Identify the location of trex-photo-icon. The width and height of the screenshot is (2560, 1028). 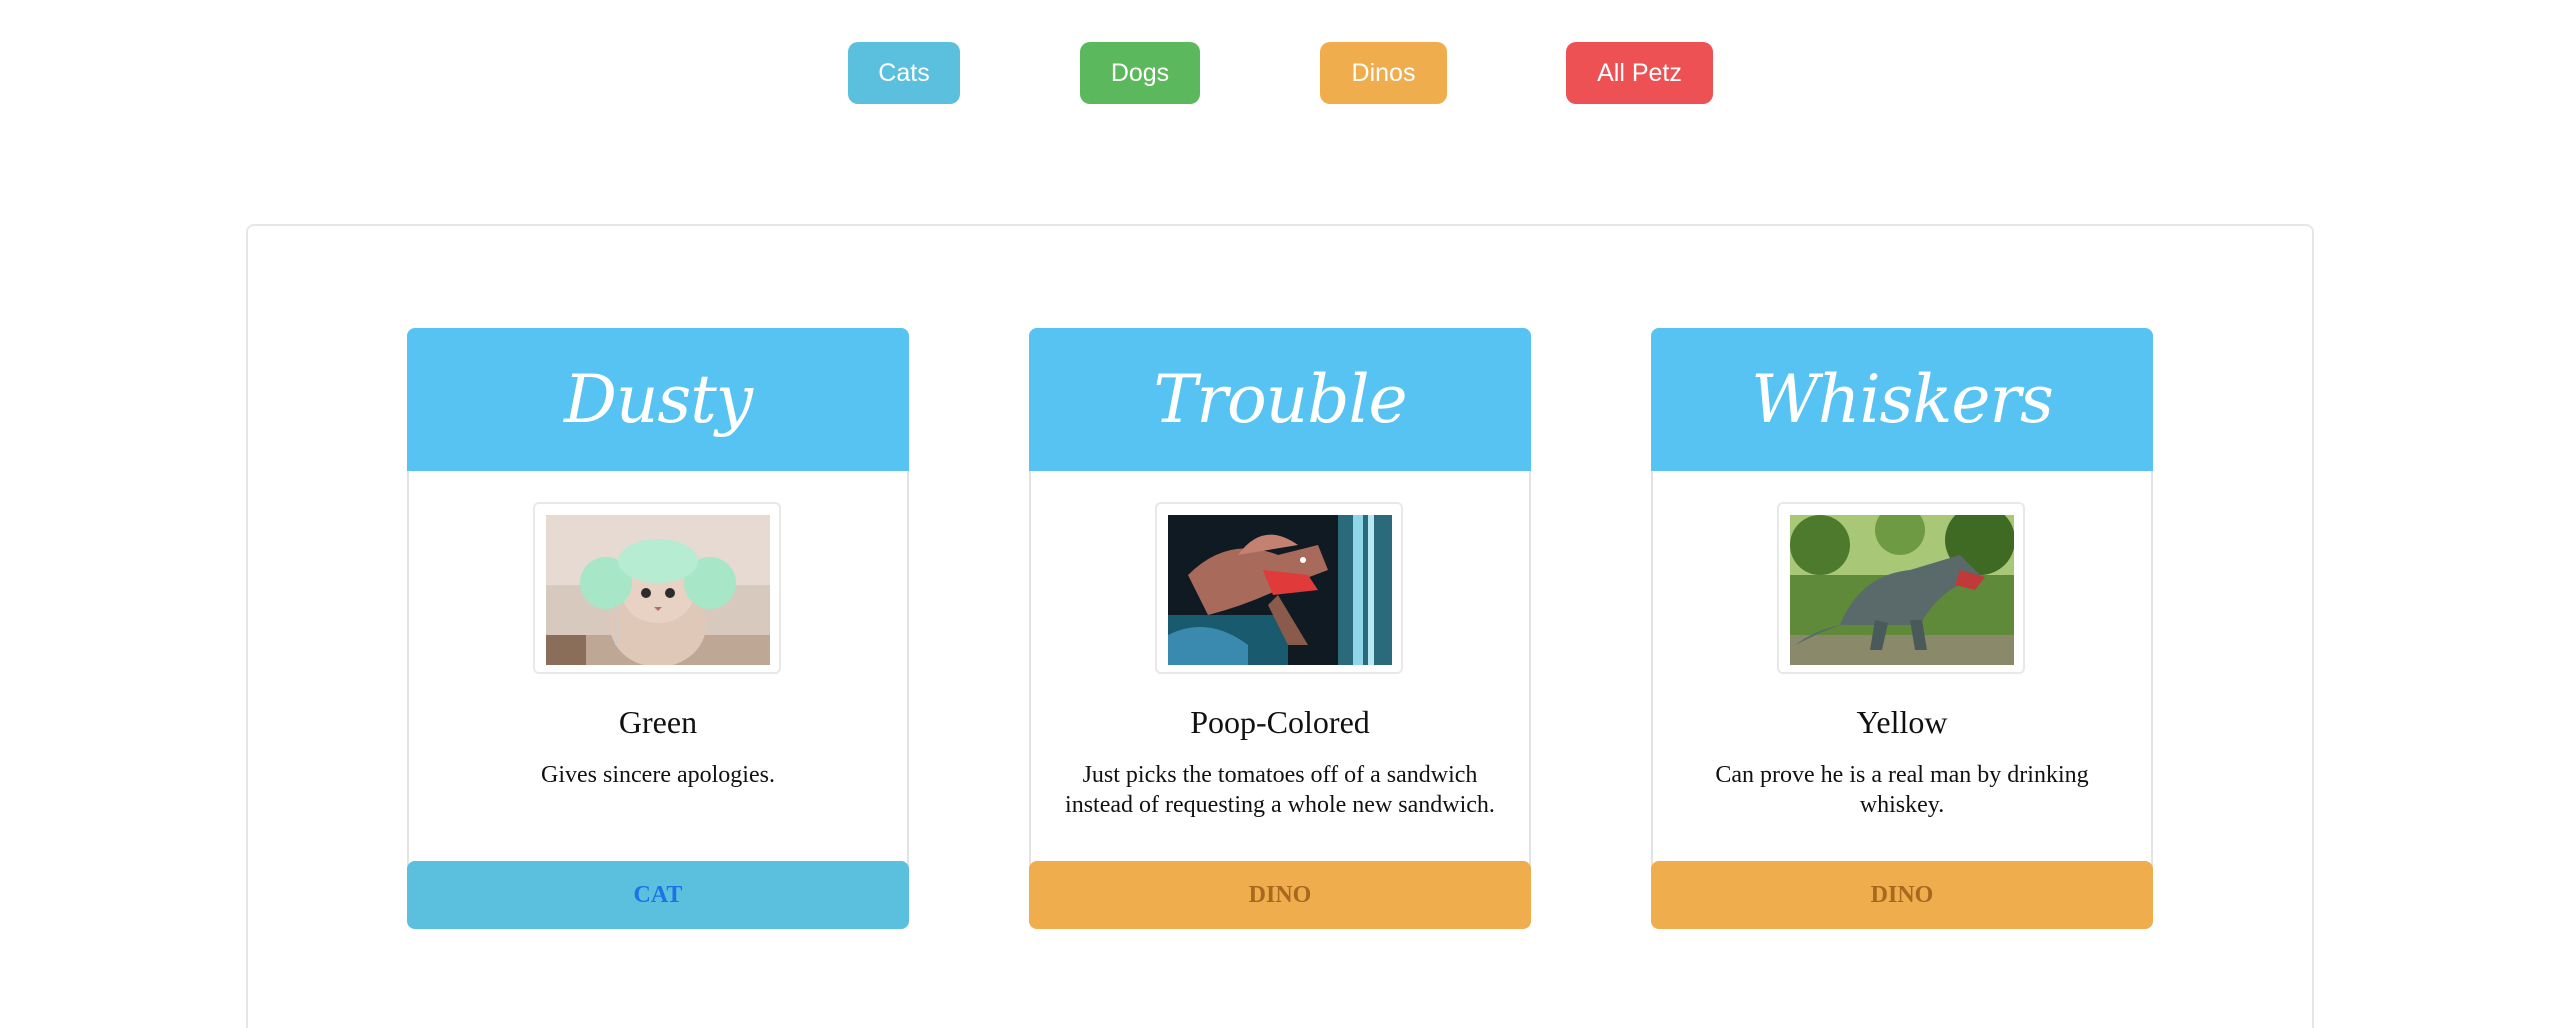
(1902, 590).